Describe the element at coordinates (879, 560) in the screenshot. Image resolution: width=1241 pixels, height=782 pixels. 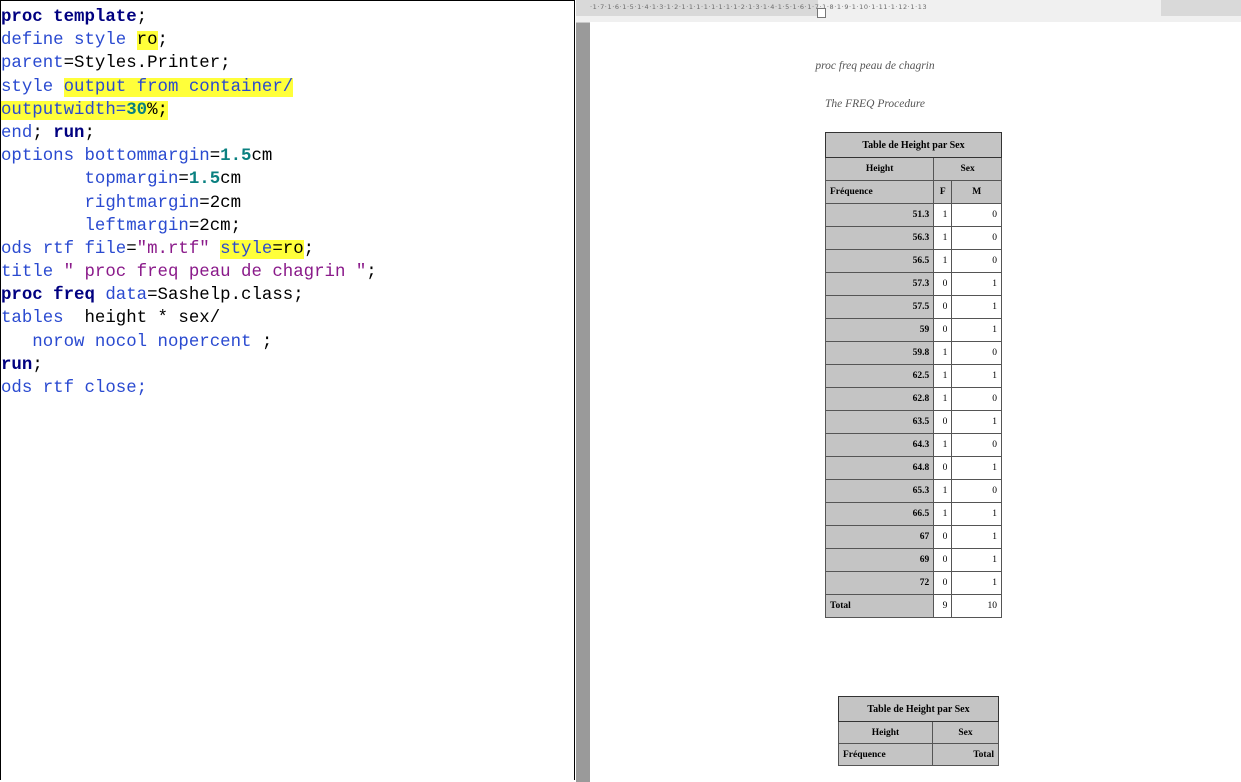
I see `height-value: 69` at that location.